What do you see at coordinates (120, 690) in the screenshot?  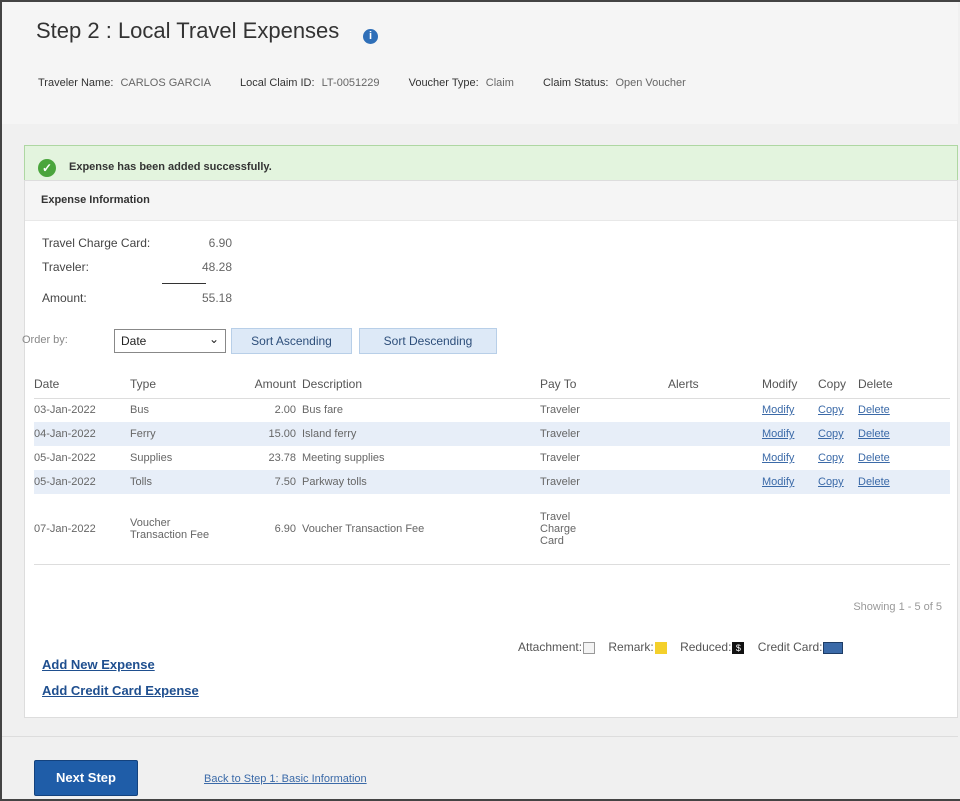 I see `add-credit-card-expense-link: Add Credit Card Expense` at bounding box center [120, 690].